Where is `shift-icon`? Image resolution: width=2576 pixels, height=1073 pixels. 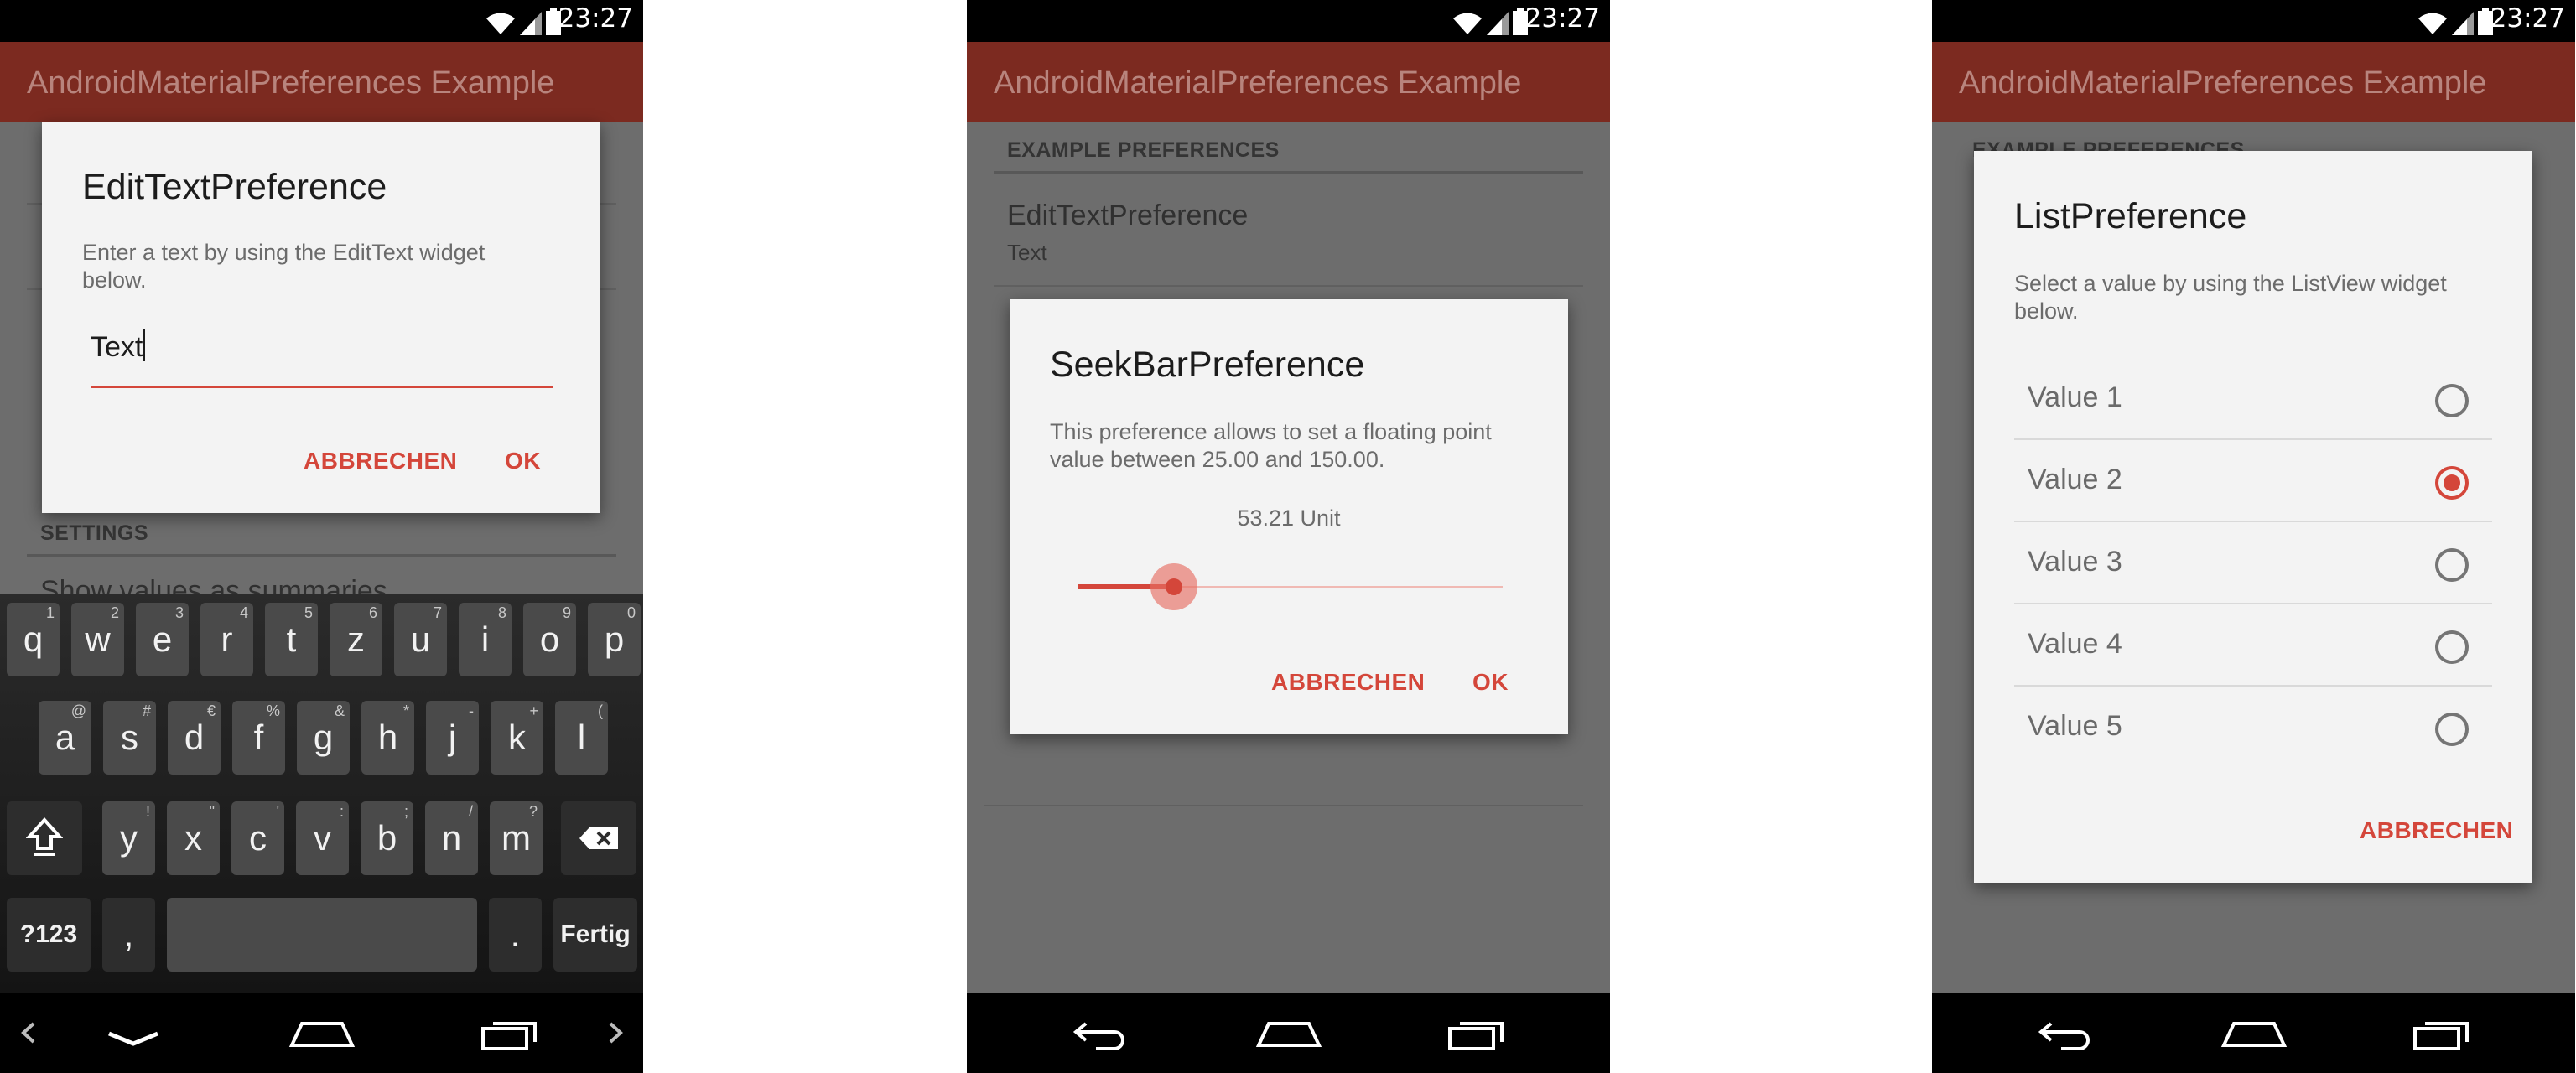
shift-icon is located at coordinates (44, 836).